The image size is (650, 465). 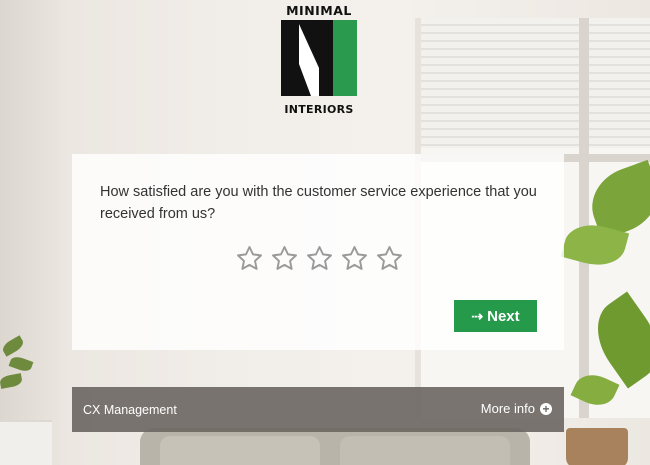 I want to click on arrow-right-icon: ⇢, so click(x=477, y=315).